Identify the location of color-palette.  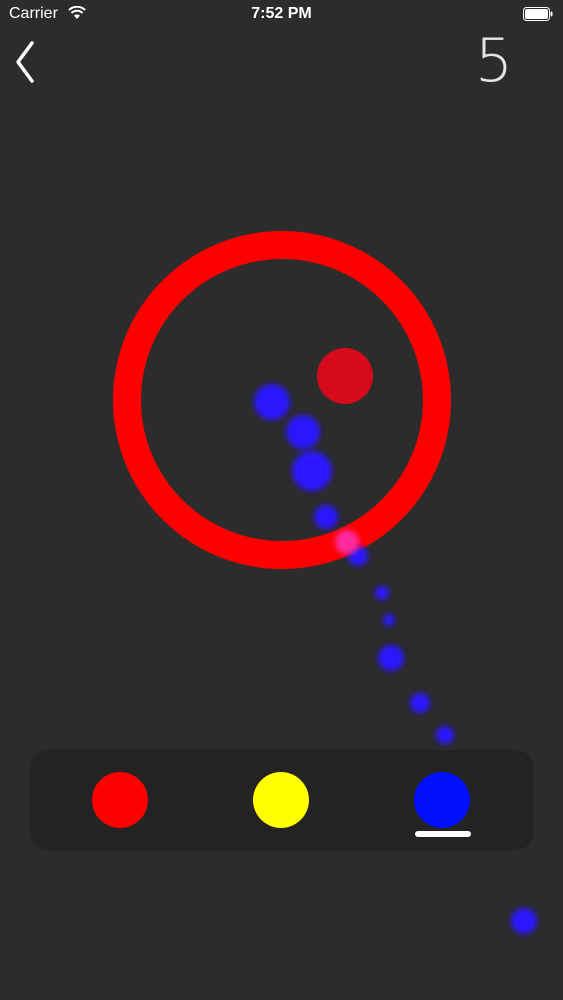
(282, 800).